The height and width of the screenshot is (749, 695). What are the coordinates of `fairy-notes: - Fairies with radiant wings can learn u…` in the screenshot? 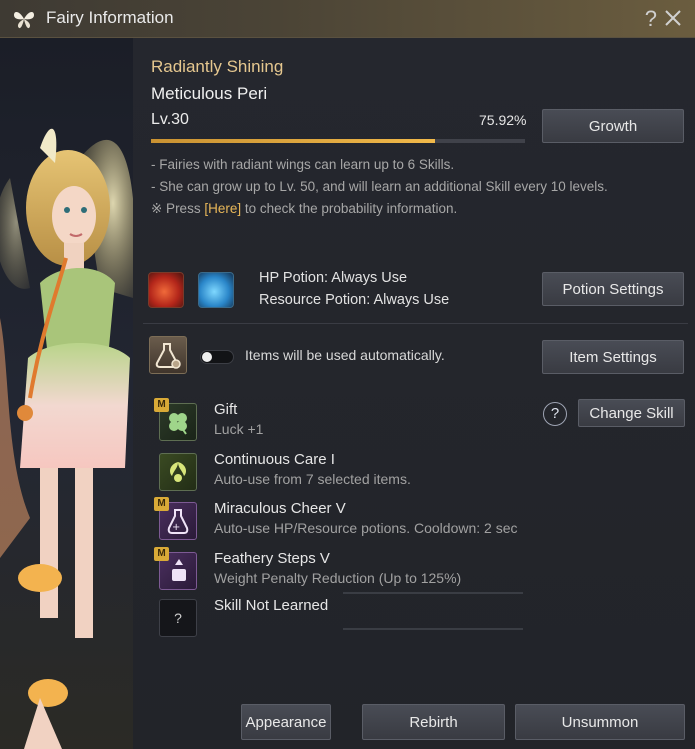 It's located at (379, 187).